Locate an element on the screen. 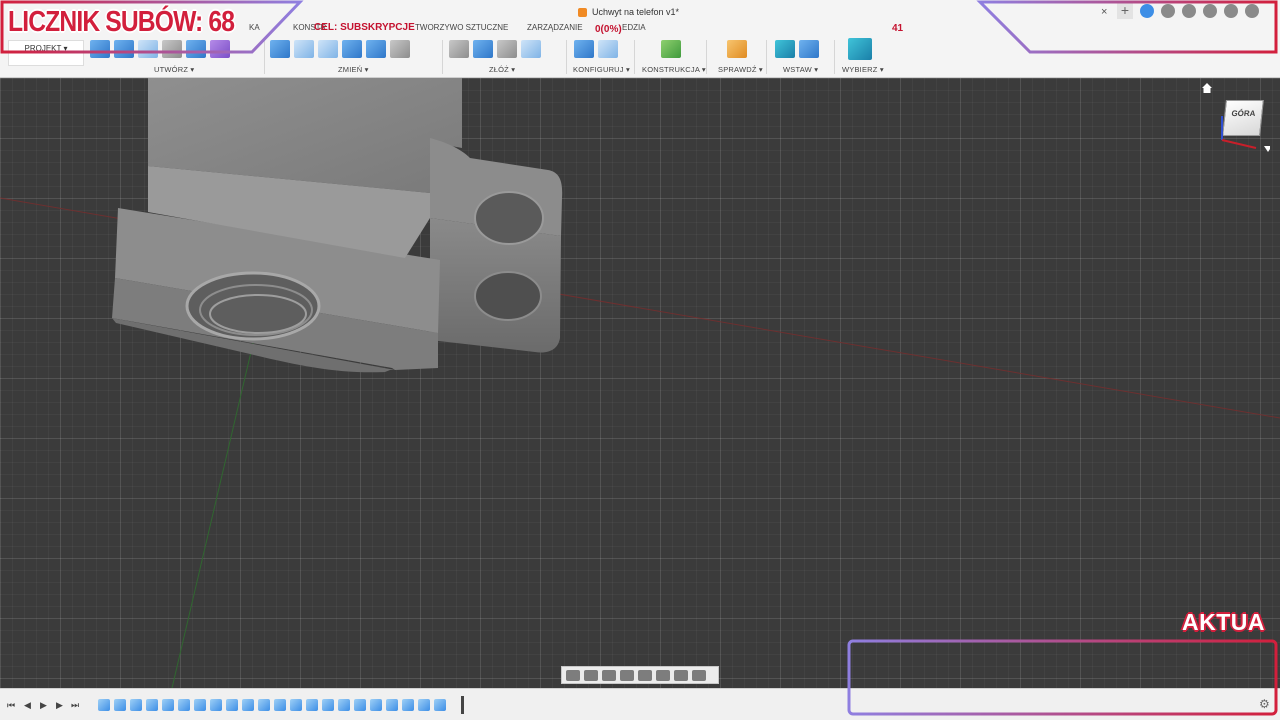 The width and height of the screenshot is (1280, 720). inspect-menu: SPRAWDŹ ▾ is located at coordinates (740, 69).